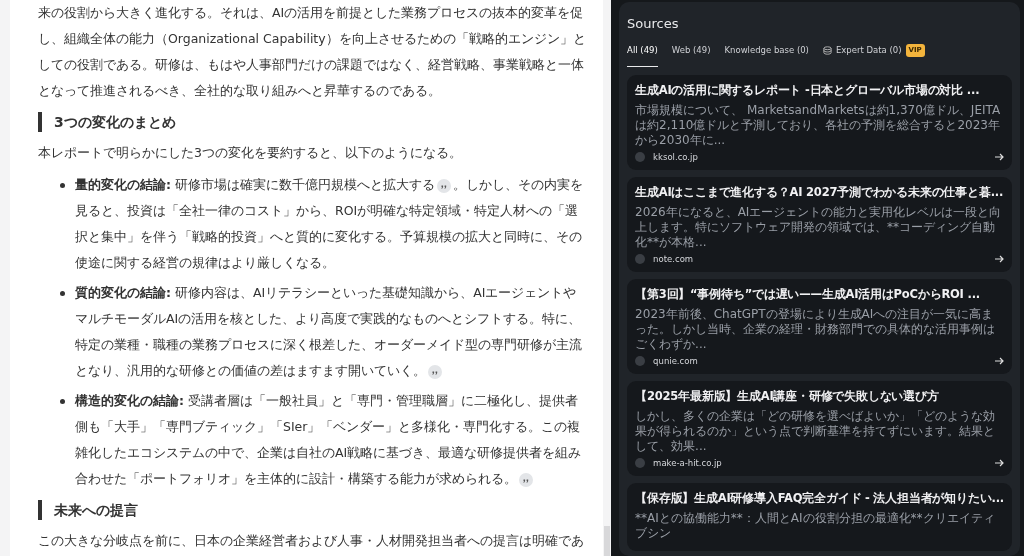 The image size is (1024, 556). What do you see at coordinates (676, 361) in the screenshot?
I see `source-domain: qunie.com` at bounding box center [676, 361].